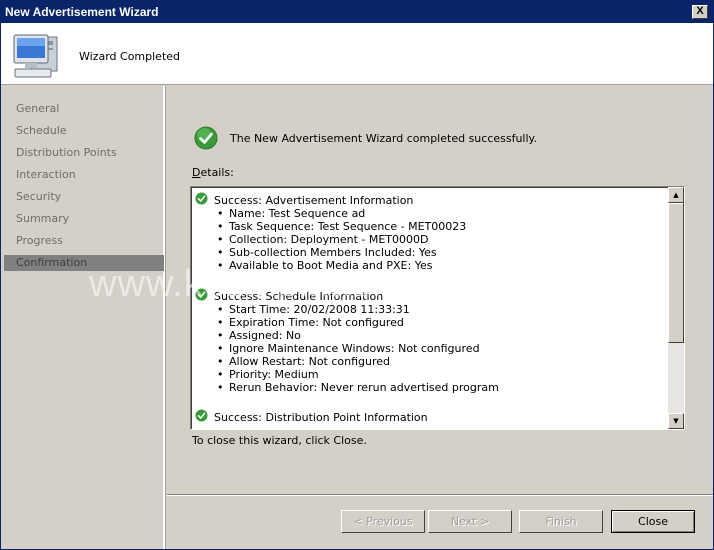 The image size is (714, 550). Describe the element at coordinates (341, 226) in the screenshot. I see `detail-item: Task Sequence: Test Sequence - MET00023` at that location.